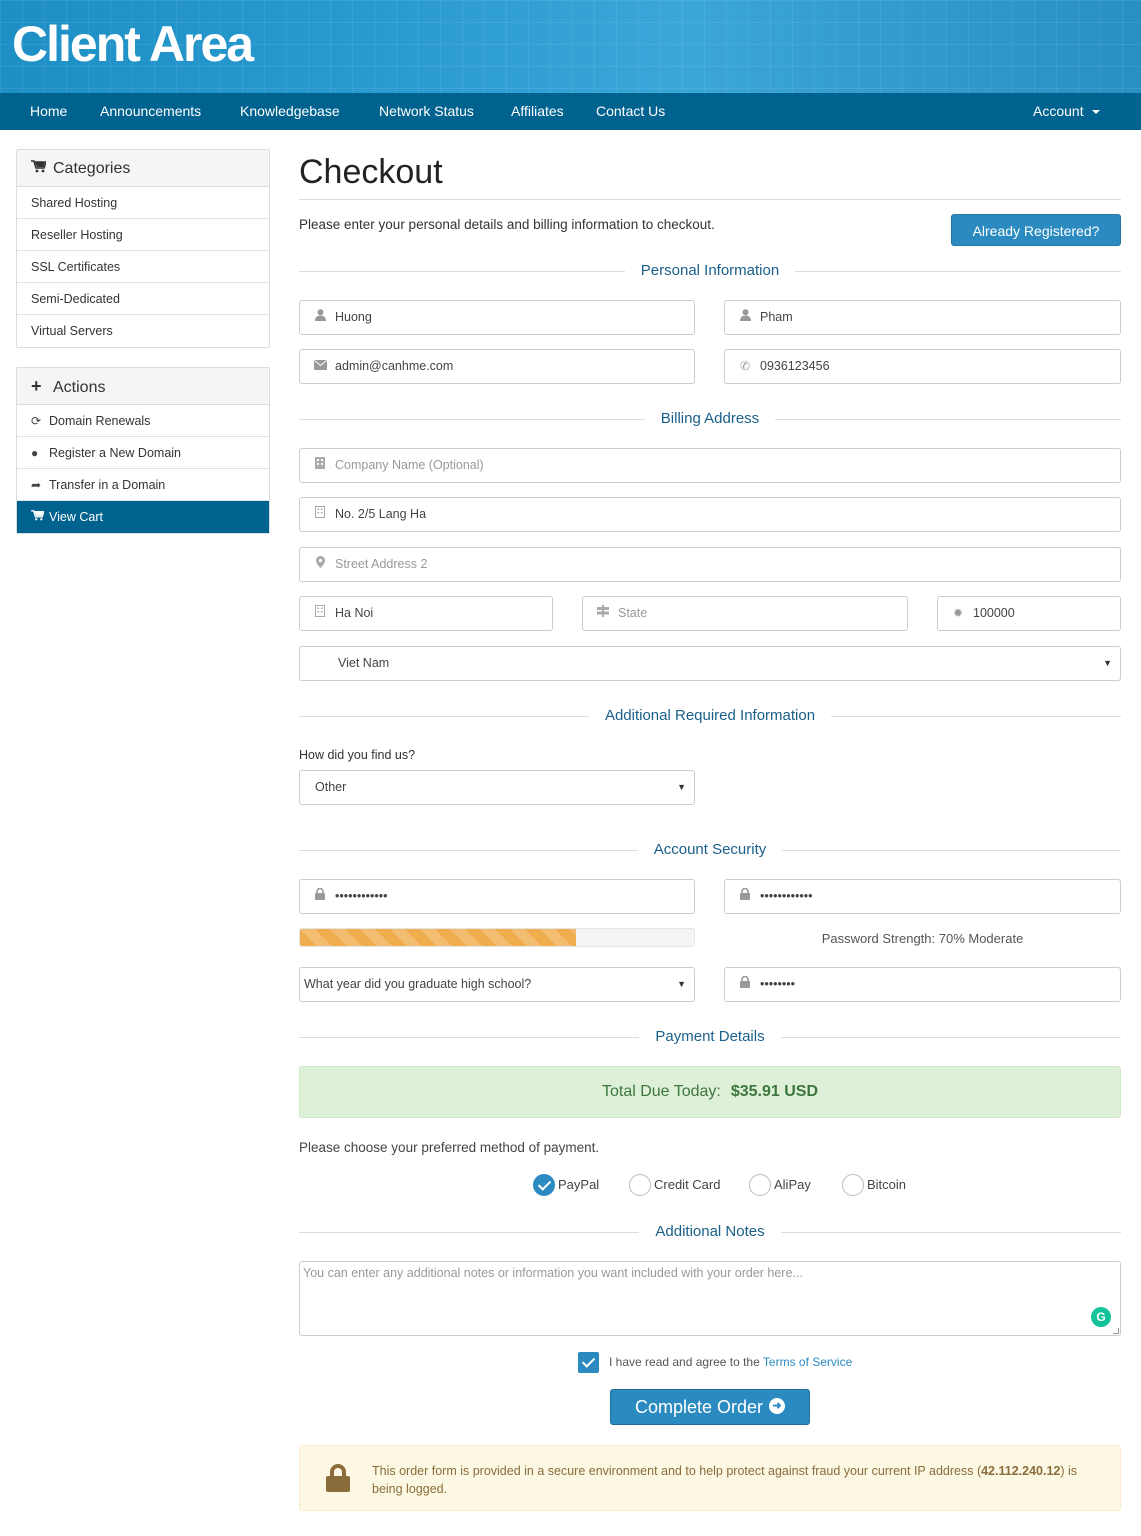  What do you see at coordinates (922, 896) in the screenshot?
I see `password-confirm-field: ••••••••••••` at bounding box center [922, 896].